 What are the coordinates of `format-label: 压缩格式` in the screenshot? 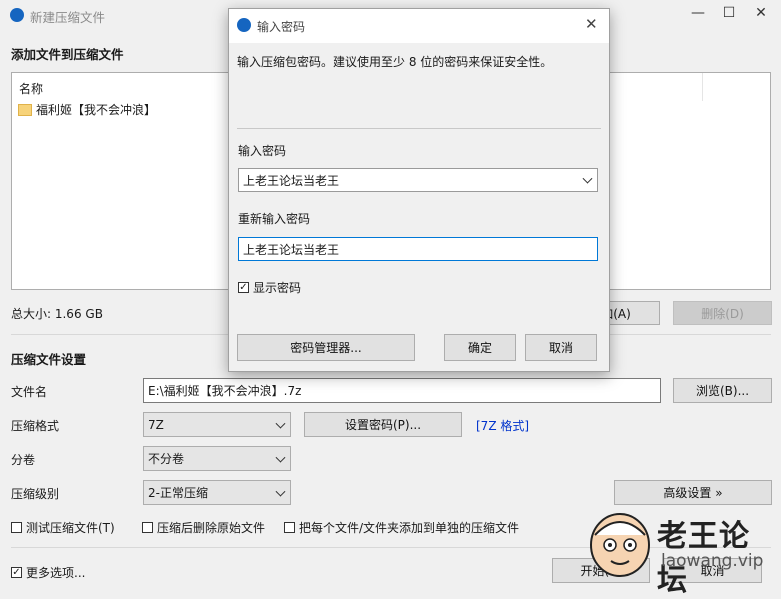 It's located at (35, 426).